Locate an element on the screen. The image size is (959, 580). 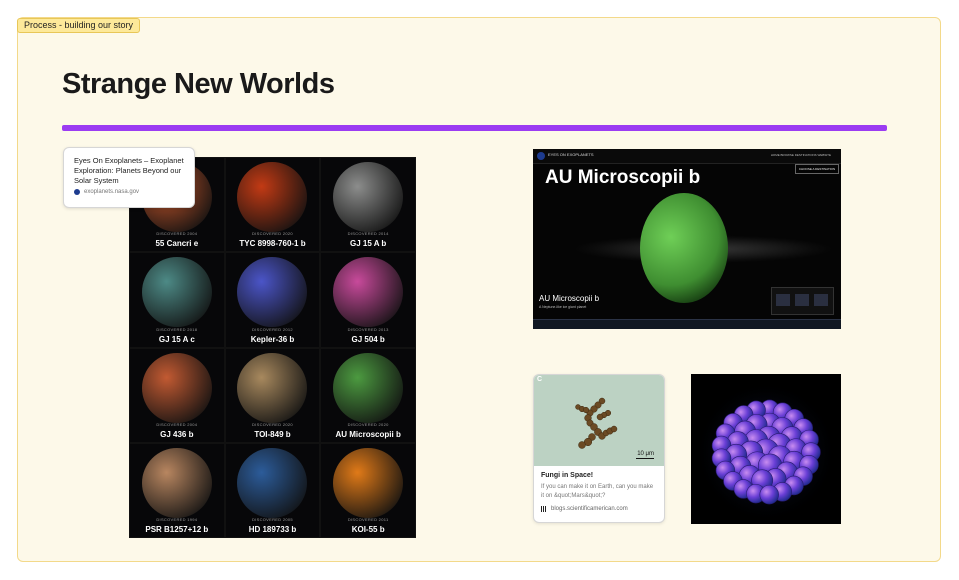
au-view-panel is located at coordinates (802, 301).